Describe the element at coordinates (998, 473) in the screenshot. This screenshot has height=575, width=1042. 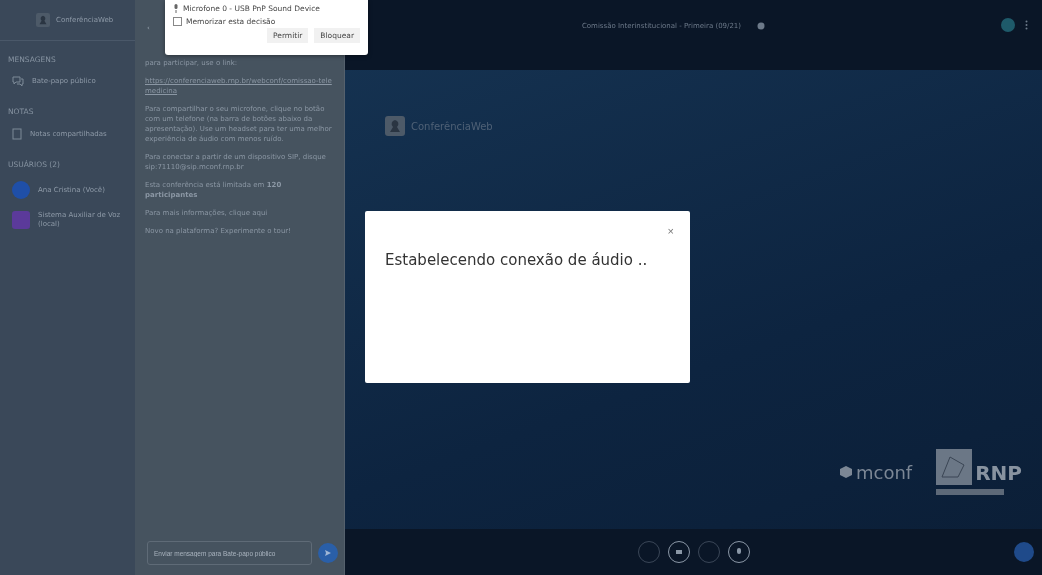
I see `rnp-logo-text: RNP` at that location.